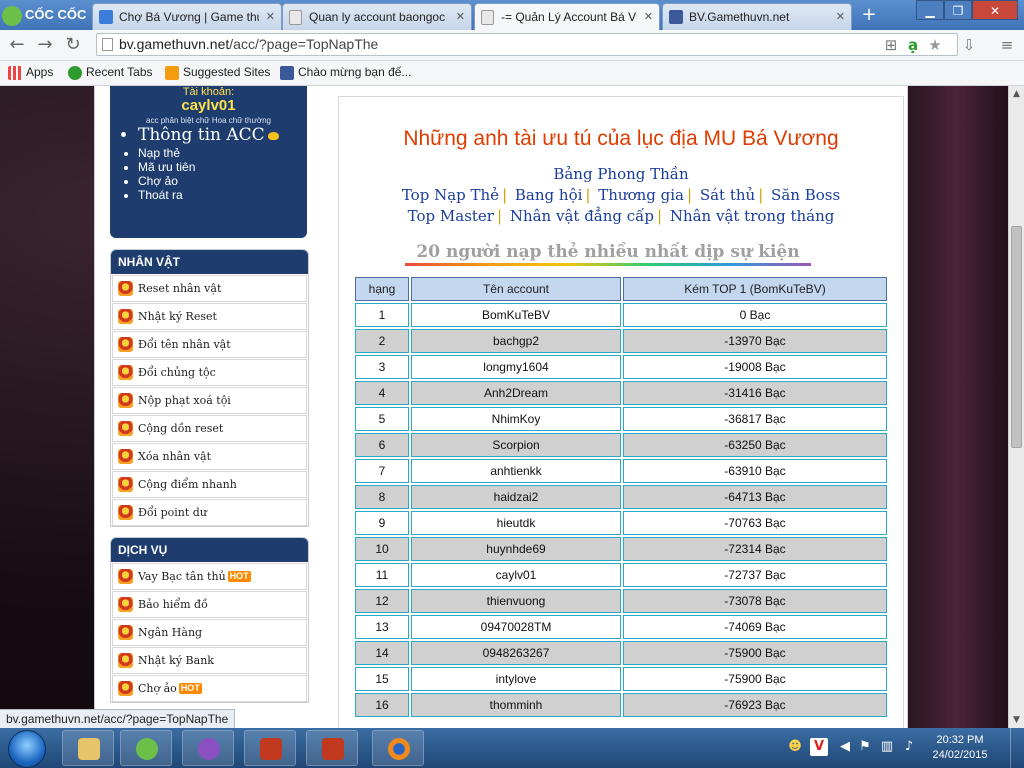  Describe the element at coordinates (209, 428) in the screenshot. I see `sidebar-item-stack-reset: Cộng dồn reset` at that location.